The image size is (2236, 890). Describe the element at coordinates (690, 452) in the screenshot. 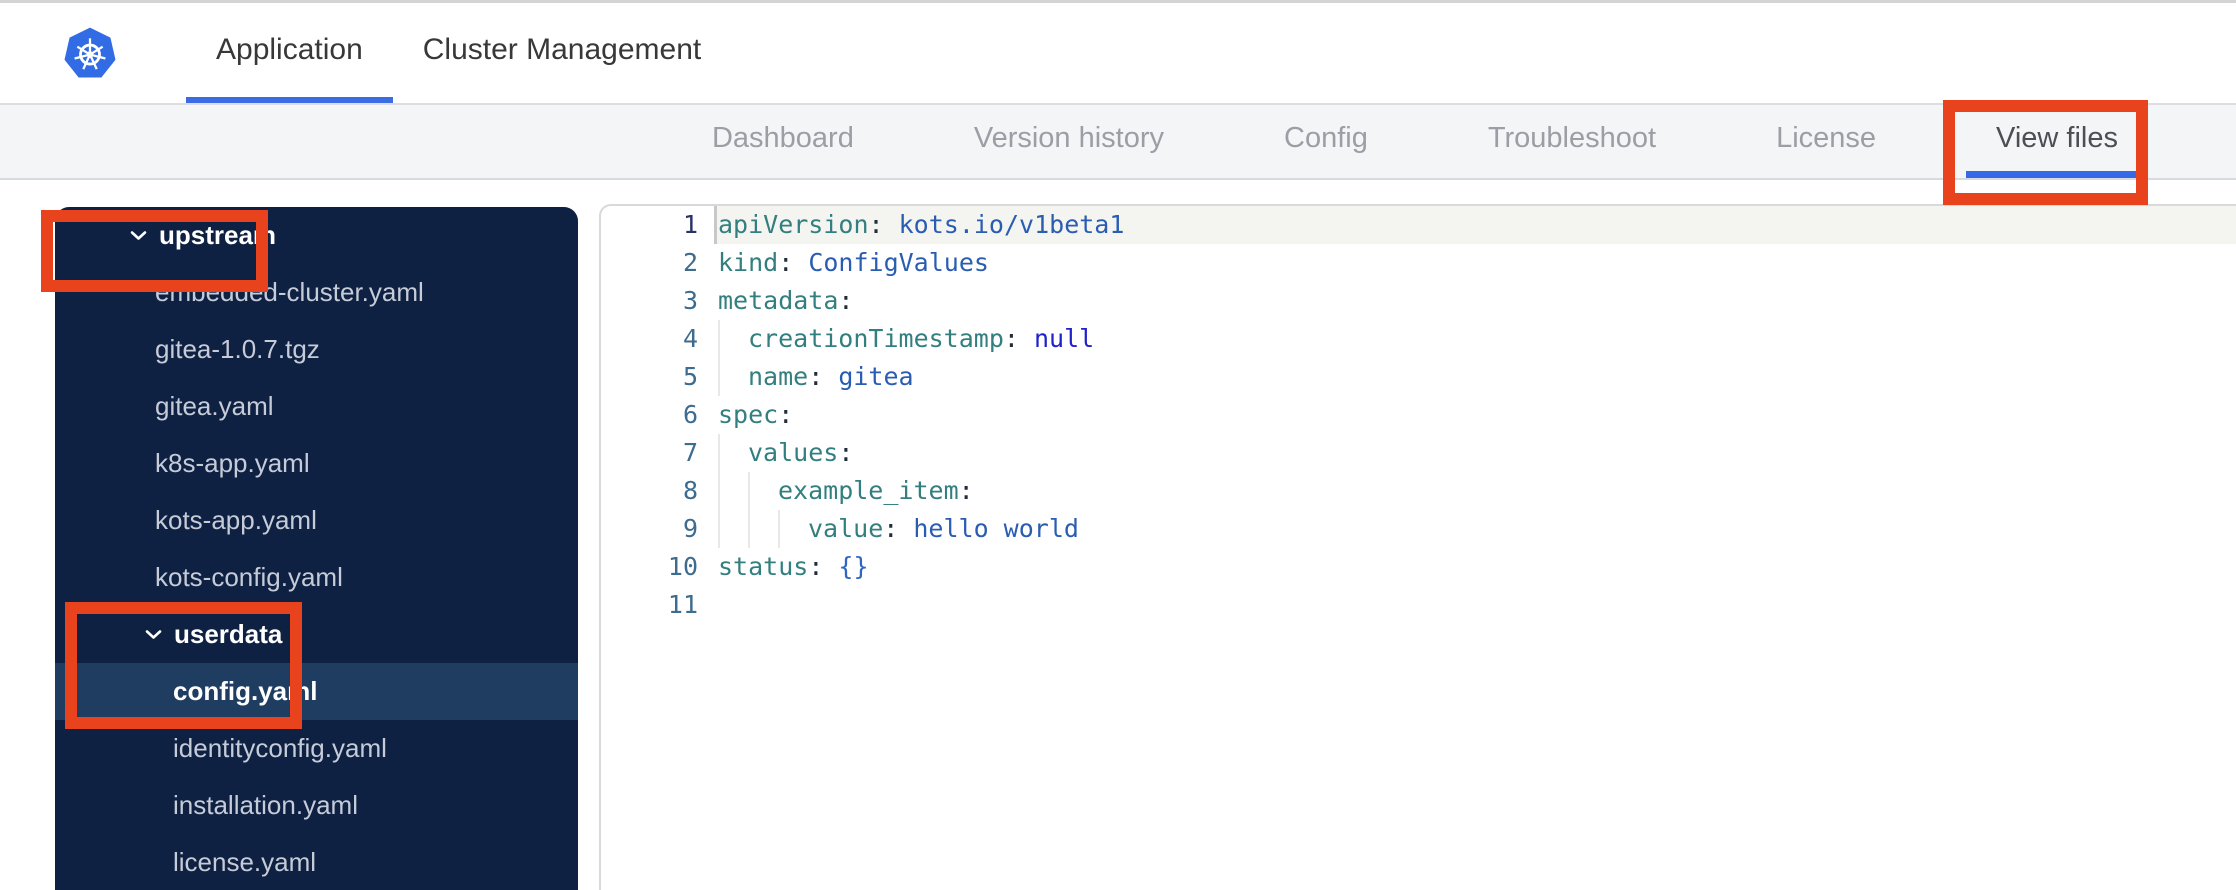

I see `line-number: 7` at that location.